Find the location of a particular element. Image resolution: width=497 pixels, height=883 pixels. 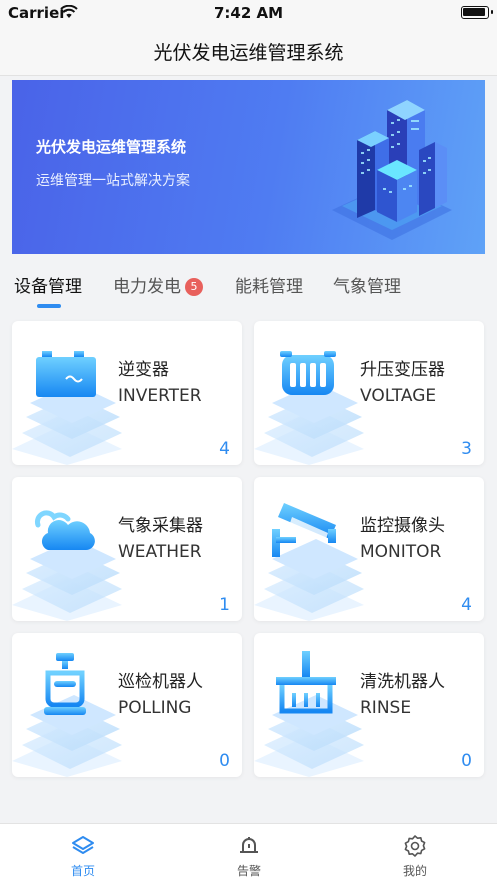

device-card-weather: 气象采集器 WEATHER 1 is located at coordinates (127, 549).